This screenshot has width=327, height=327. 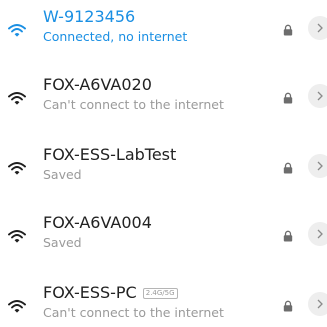 What do you see at coordinates (115, 36) in the screenshot?
I see `network-status: Connected, no internet` at bounding box center [115, 36].